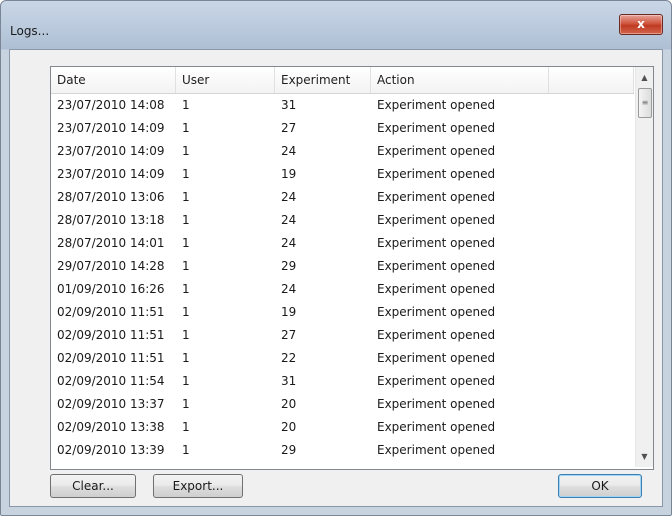 This screenshot has width=672, height=516. I want to click on close-button: x, so click(641, 24).